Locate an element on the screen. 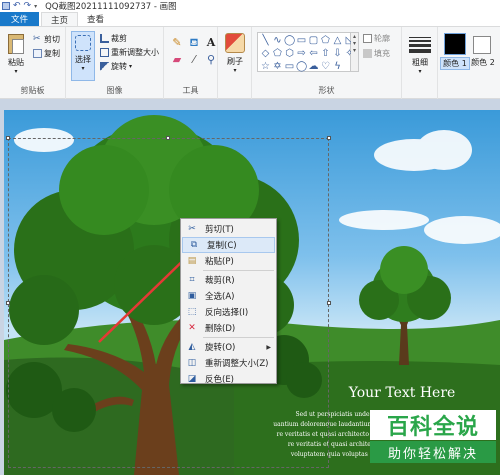  line-shape-icon: ╲ is located at coordinates (265, 40).